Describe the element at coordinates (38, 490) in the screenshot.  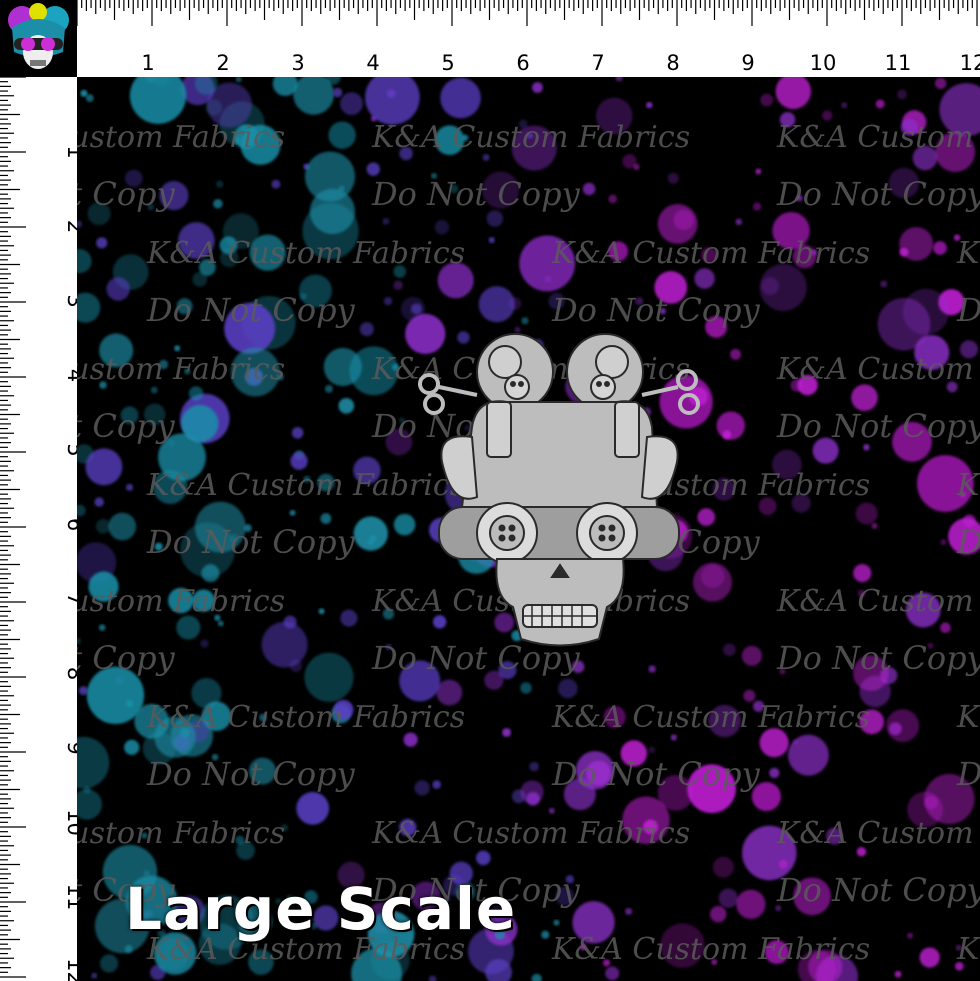
I see `left-ruler: 123456789101112` at that location.